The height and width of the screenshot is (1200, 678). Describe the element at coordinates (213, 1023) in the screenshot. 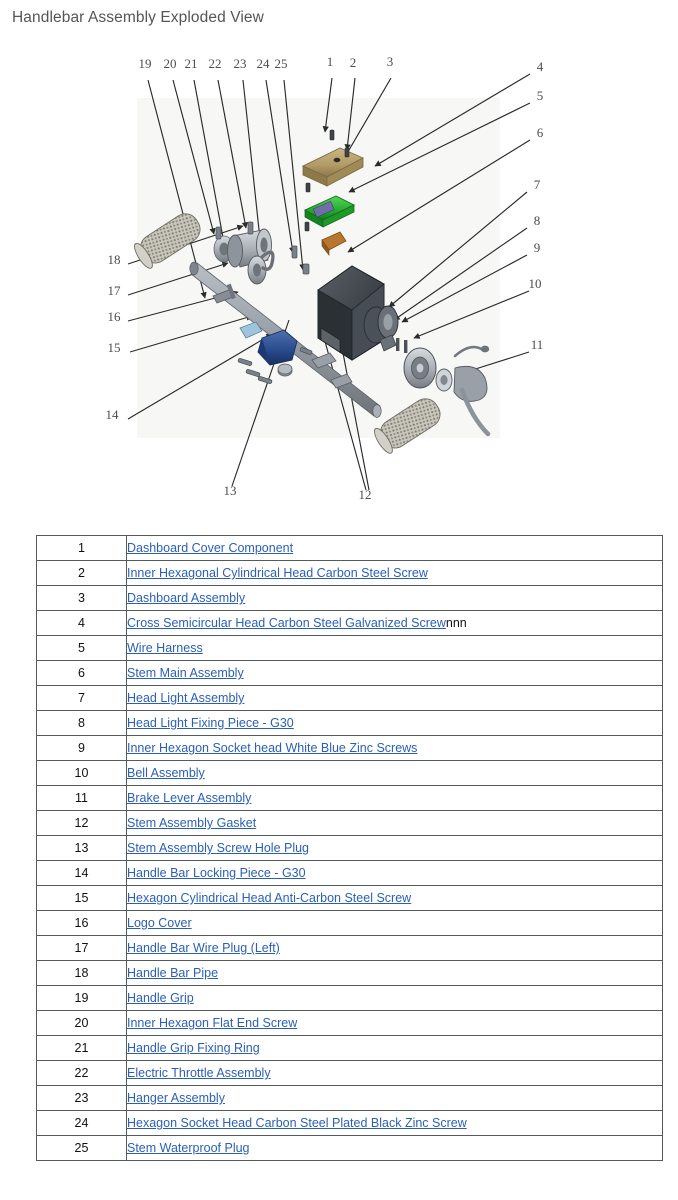

I see `part-name-link: Inner Hexagon Flat End Screw` at that location.